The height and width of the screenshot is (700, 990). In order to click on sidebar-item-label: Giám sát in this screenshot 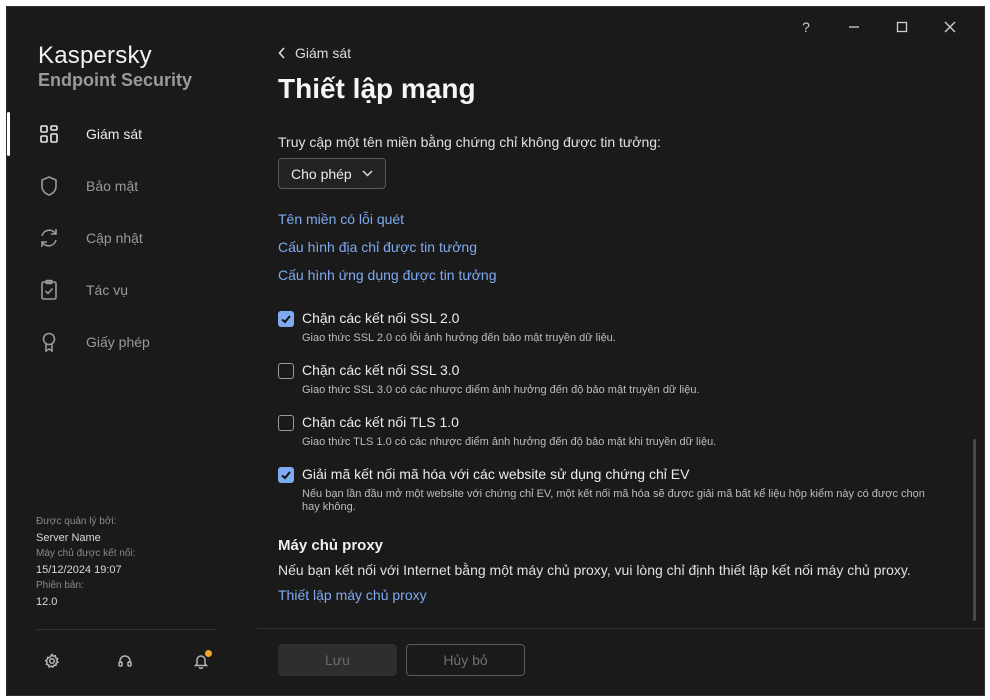, I will do `click(114, 134)`.